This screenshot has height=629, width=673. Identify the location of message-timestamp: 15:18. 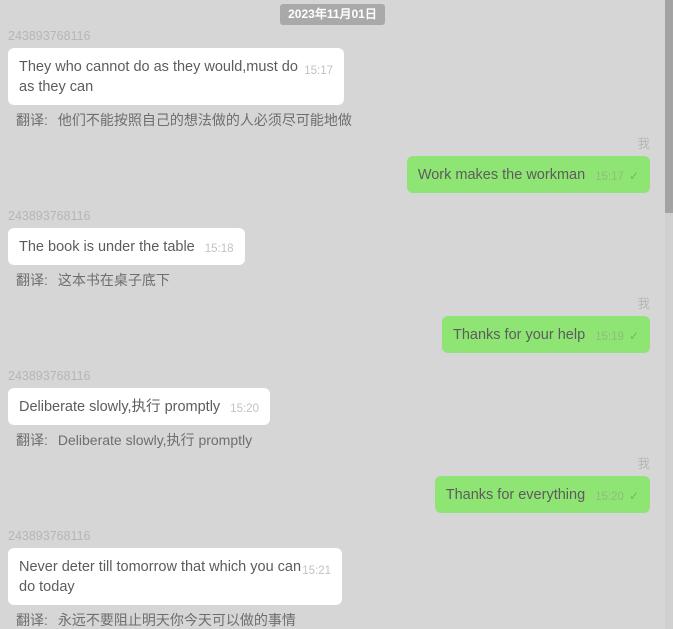
(219, 249).